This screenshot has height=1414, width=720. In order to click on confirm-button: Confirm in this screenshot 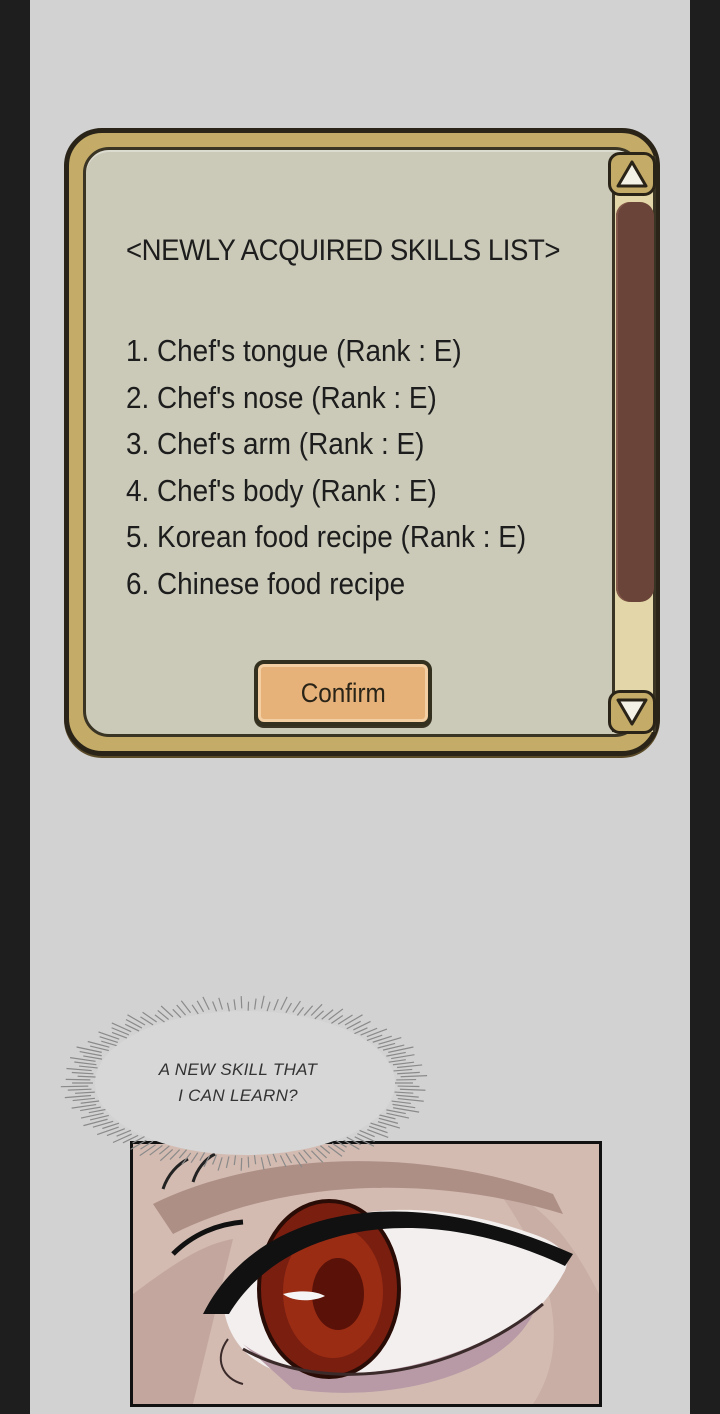, I will do `click(343, 693)`.